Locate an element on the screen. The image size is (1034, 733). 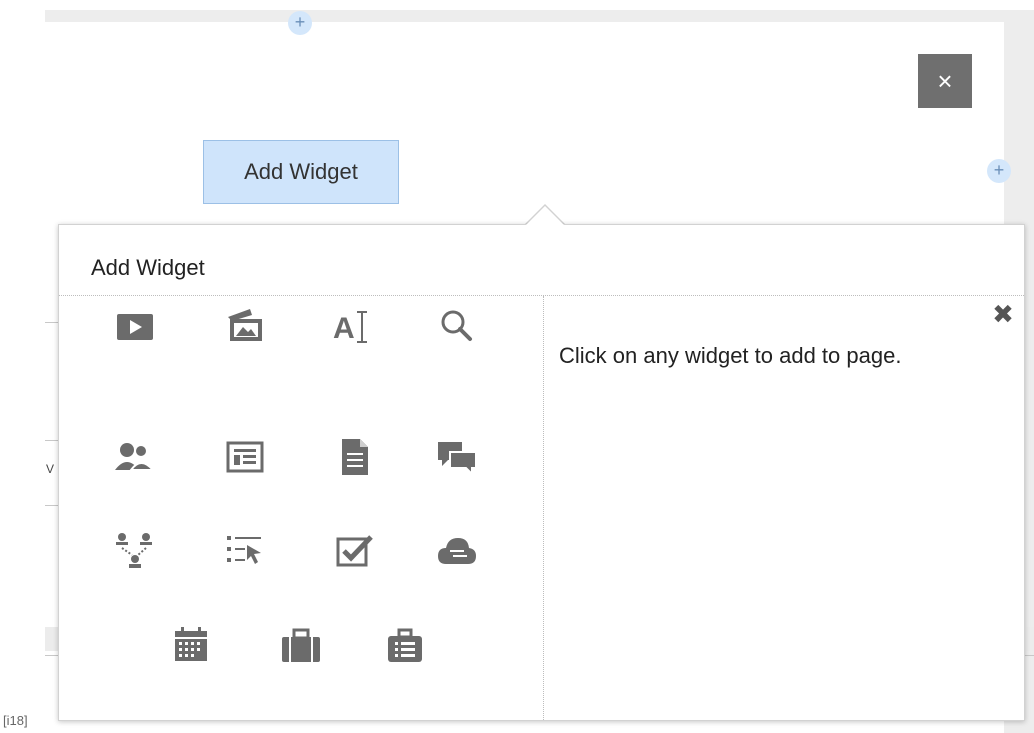
search-icon is located at coordinates (457, 326).